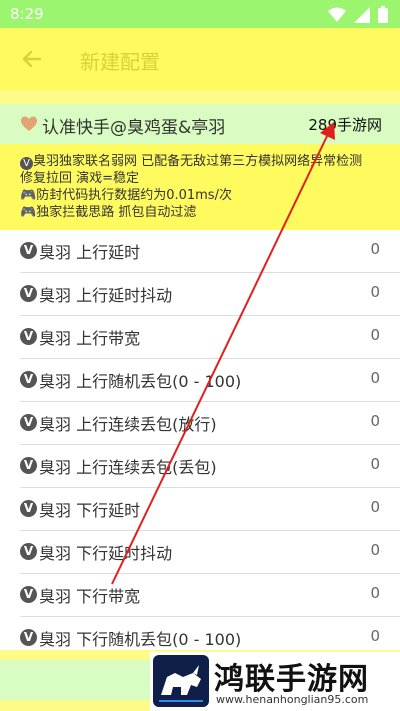 Image resolution: width=400 pixels, height=711 pixels. What do you see at coordinates (134, 128) in the screenshot?
I see `brand-label: 认准快手@臭鸡蛋&亭羽` at bounding box center [134, 128].